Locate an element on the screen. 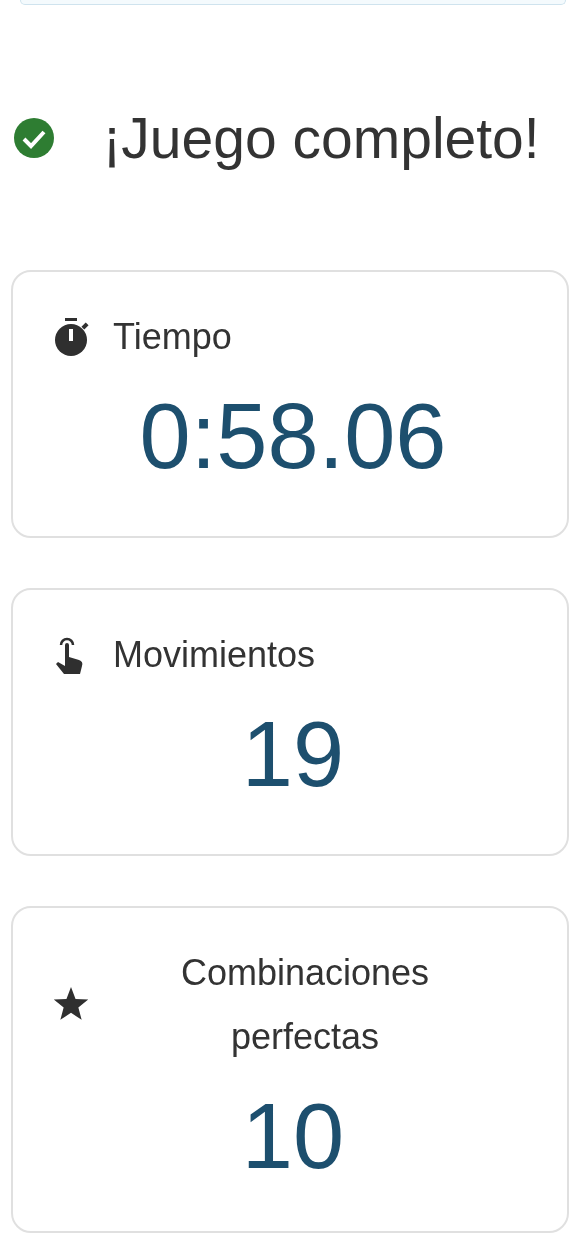 The image size is (588, 1245). check-icon is located at coordinates (34, 137).